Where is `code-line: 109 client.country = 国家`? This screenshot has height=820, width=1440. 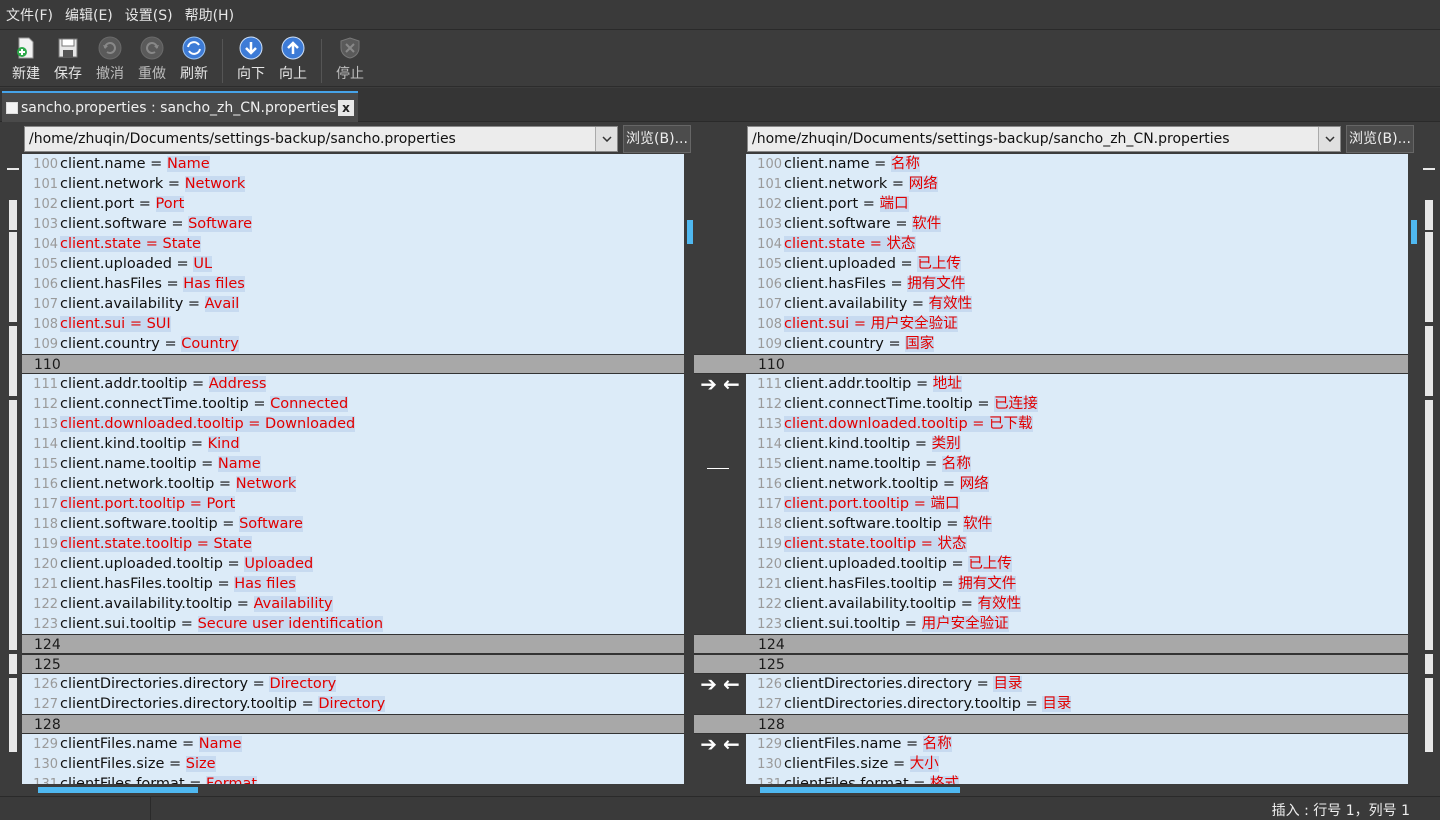
code-line: 109 client.country = 国家 is located at coordinates (1077, 344).